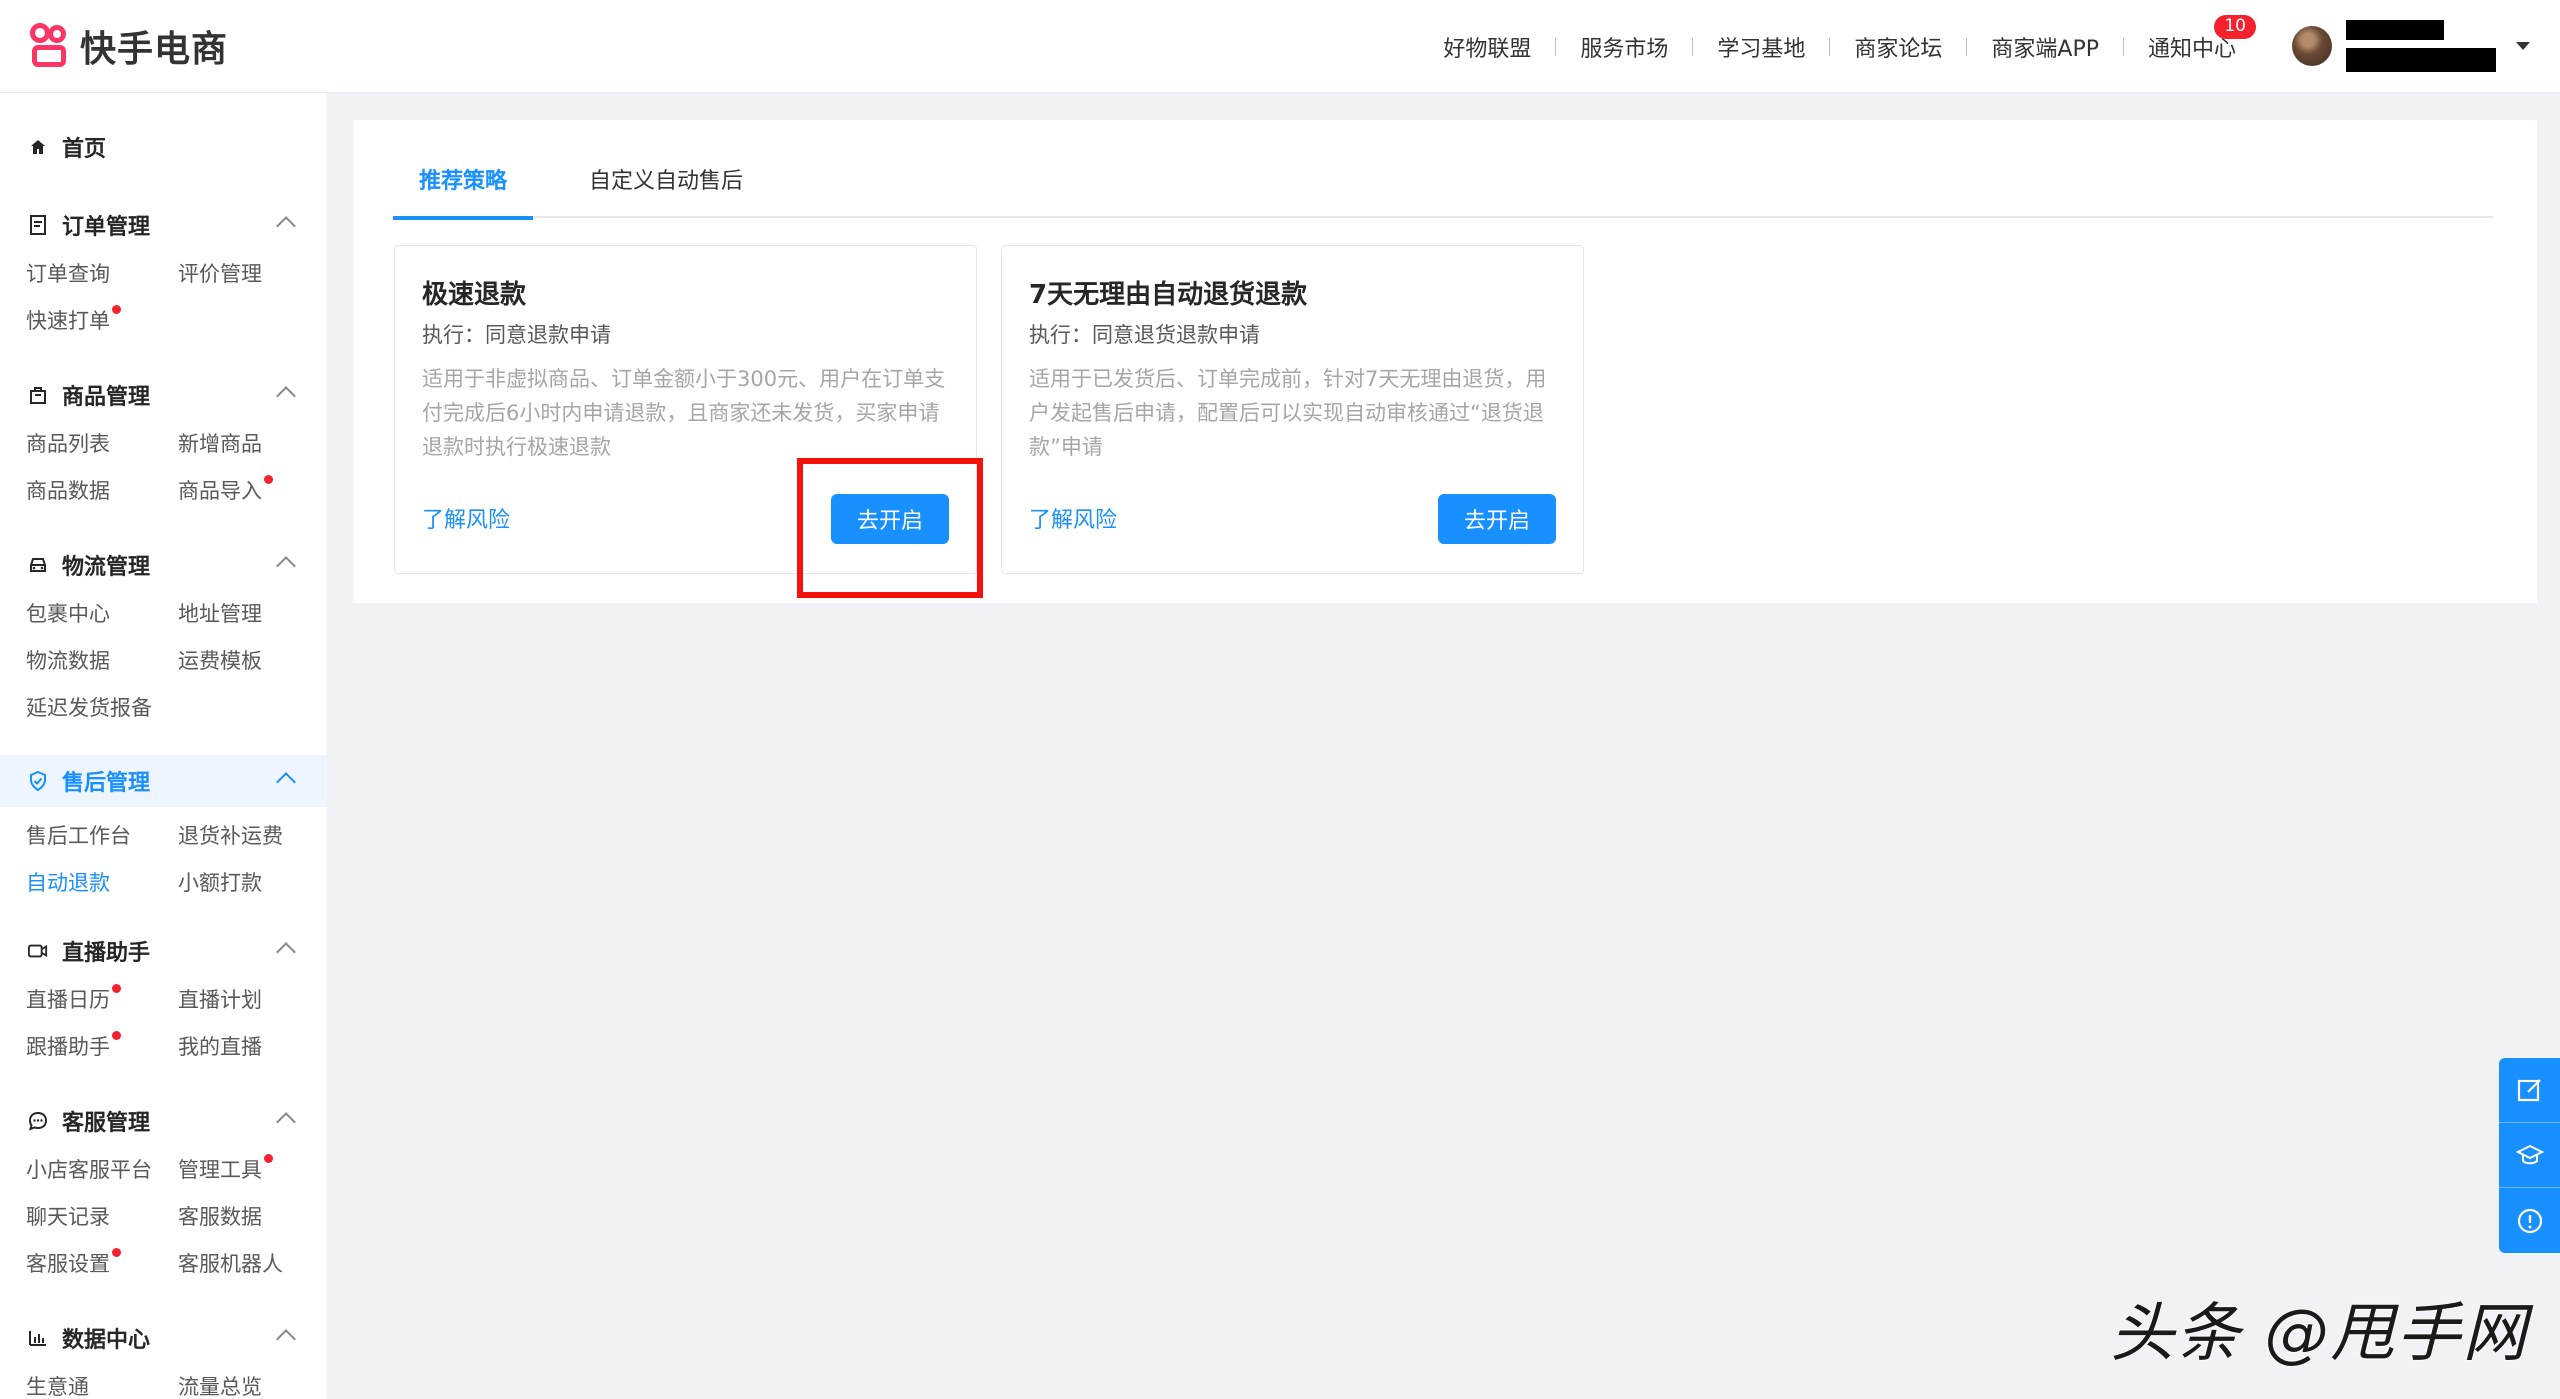  I want to click on nav-haowu-lianmeng: 好物联盟, so click(1487, 47).